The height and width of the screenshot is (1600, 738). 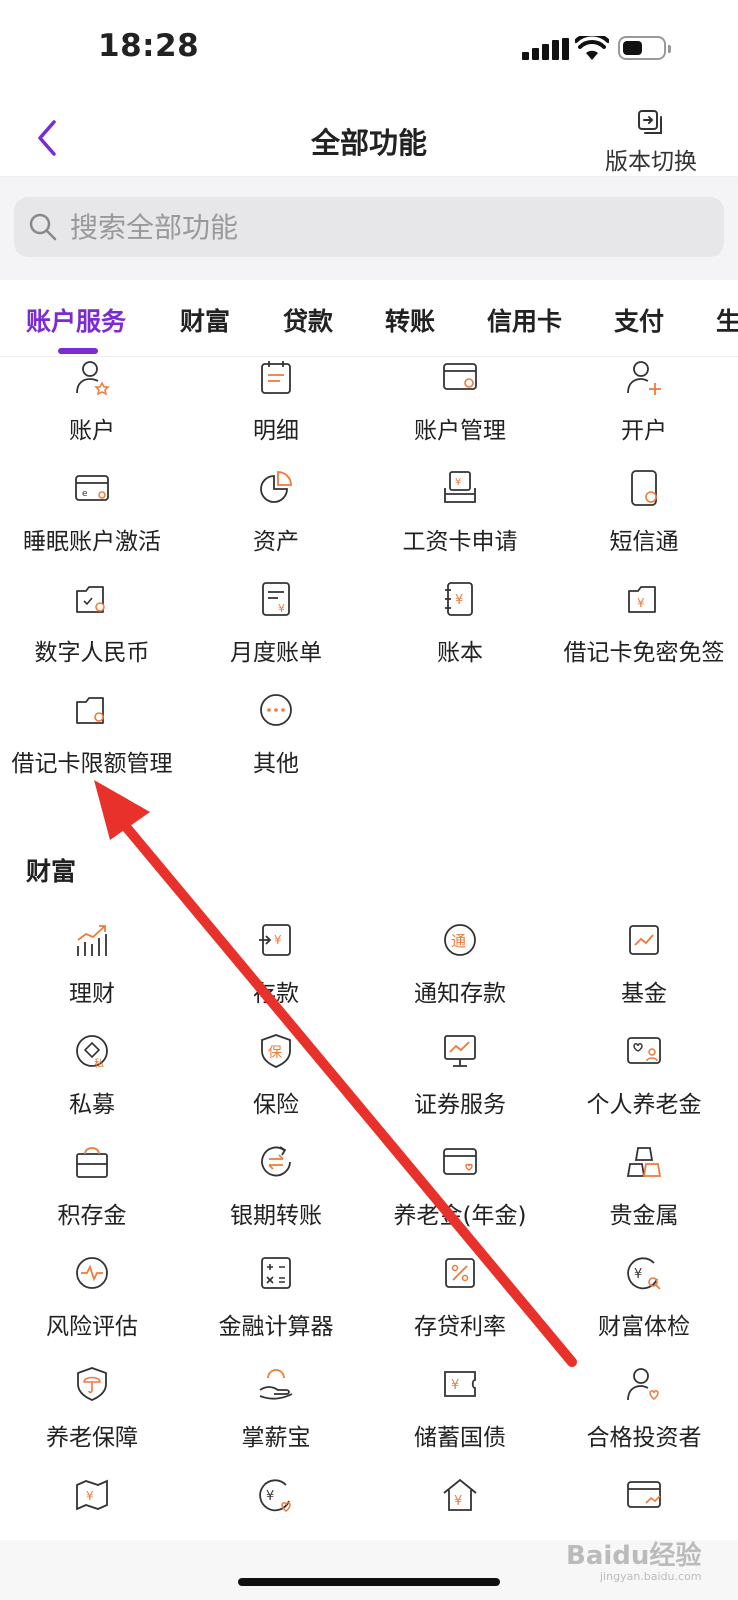 What do you see at coordinates (460, 623) in the screenshot?
I see `grid-item-ledger: ¥ 账本` at bounding box center [460, 623].